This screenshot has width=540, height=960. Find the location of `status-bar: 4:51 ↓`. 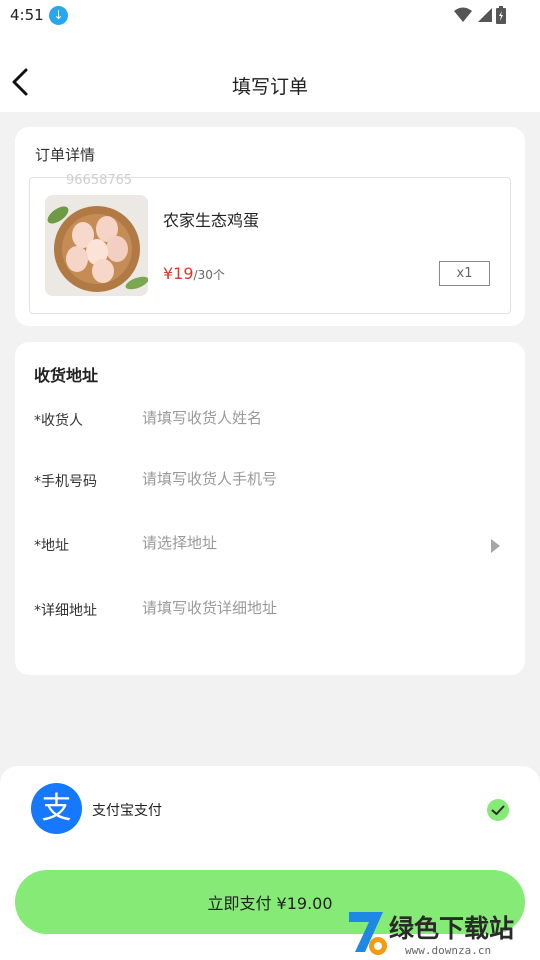

status-bar: 4:51 ↓ is located at coordinates (270, 16).